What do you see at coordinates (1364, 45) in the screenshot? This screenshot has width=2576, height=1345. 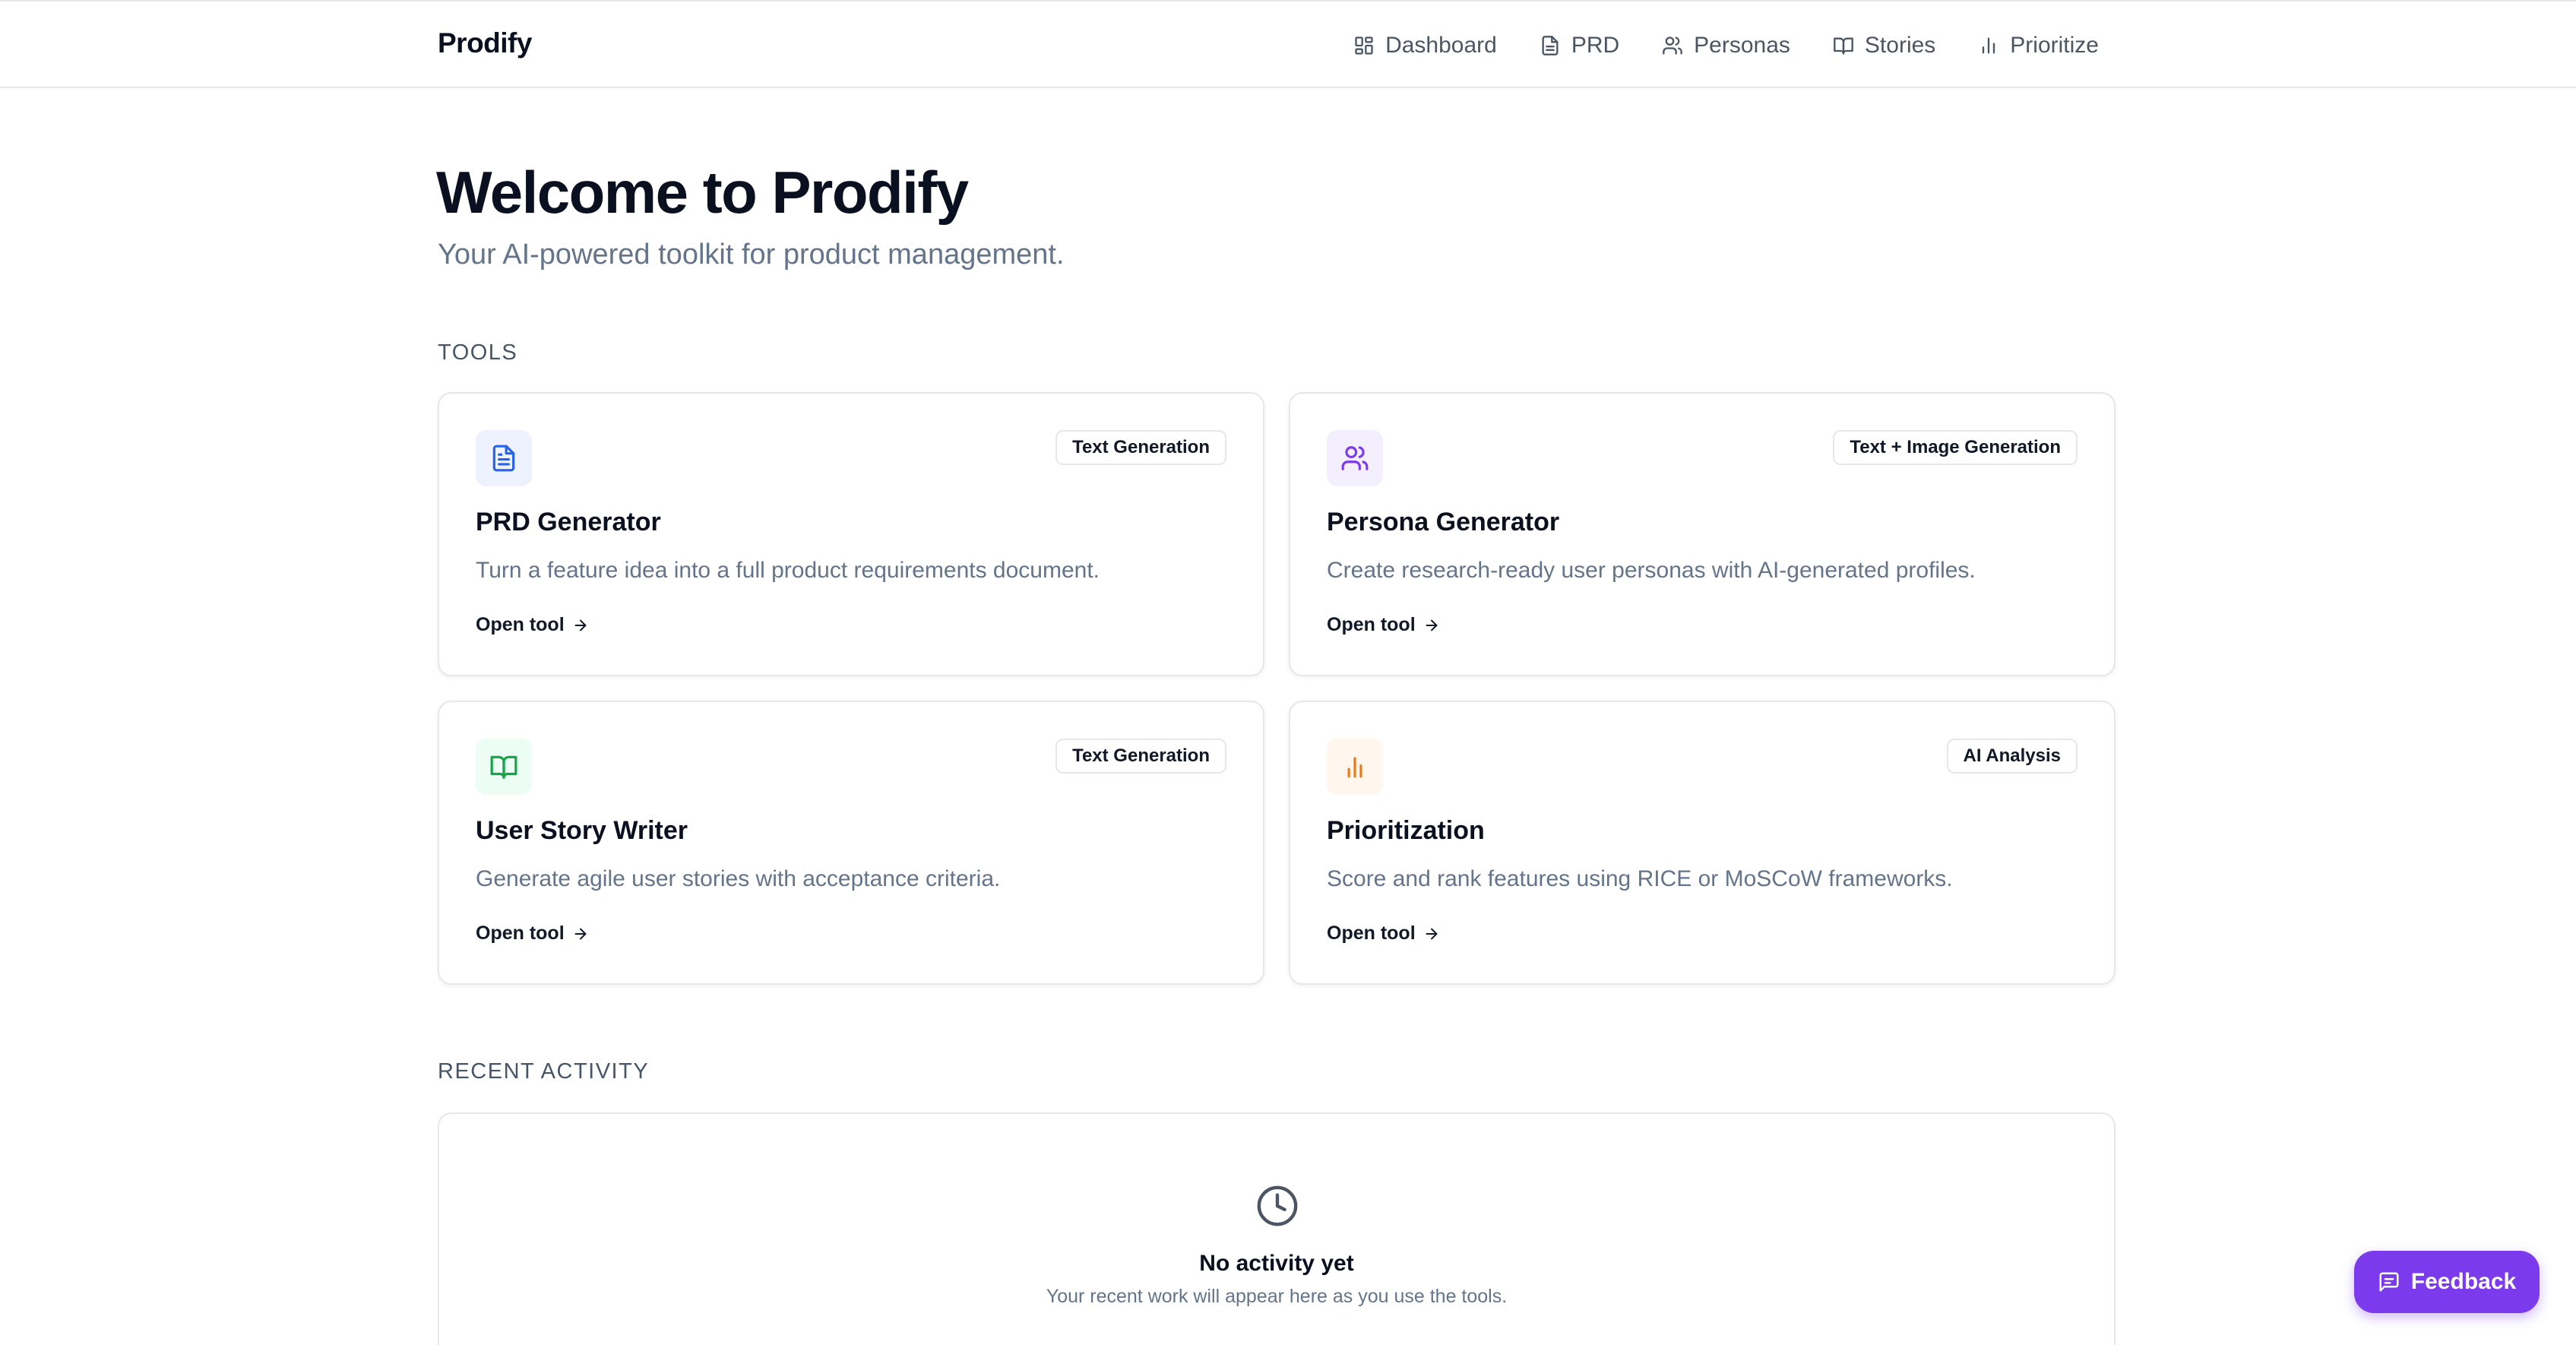 I see `dashboard-icon` at bounding box center [1364, 45].